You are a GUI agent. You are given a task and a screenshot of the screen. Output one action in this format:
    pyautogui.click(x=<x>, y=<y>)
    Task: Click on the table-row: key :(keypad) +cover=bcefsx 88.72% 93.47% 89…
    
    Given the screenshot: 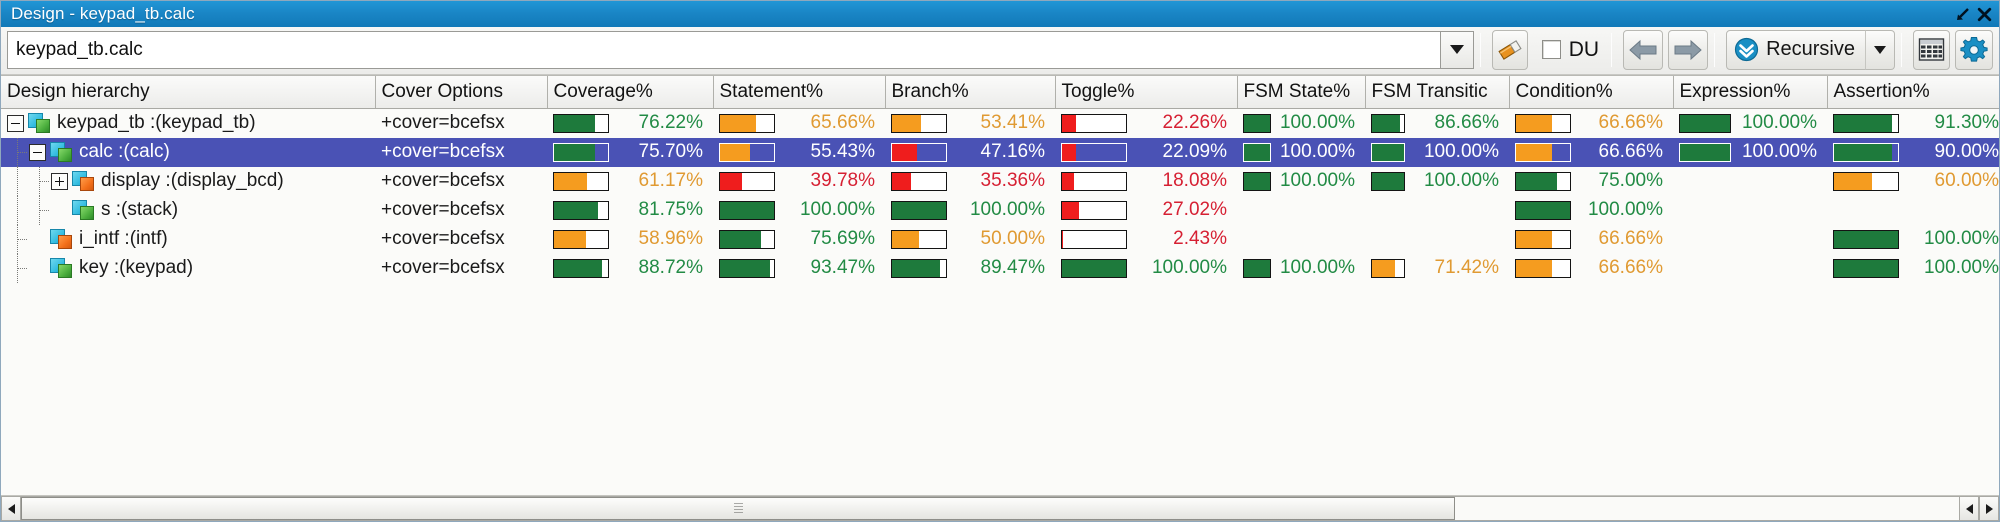 What is the action you would take?
    pyautogui.click(x=1000, y=268)
    